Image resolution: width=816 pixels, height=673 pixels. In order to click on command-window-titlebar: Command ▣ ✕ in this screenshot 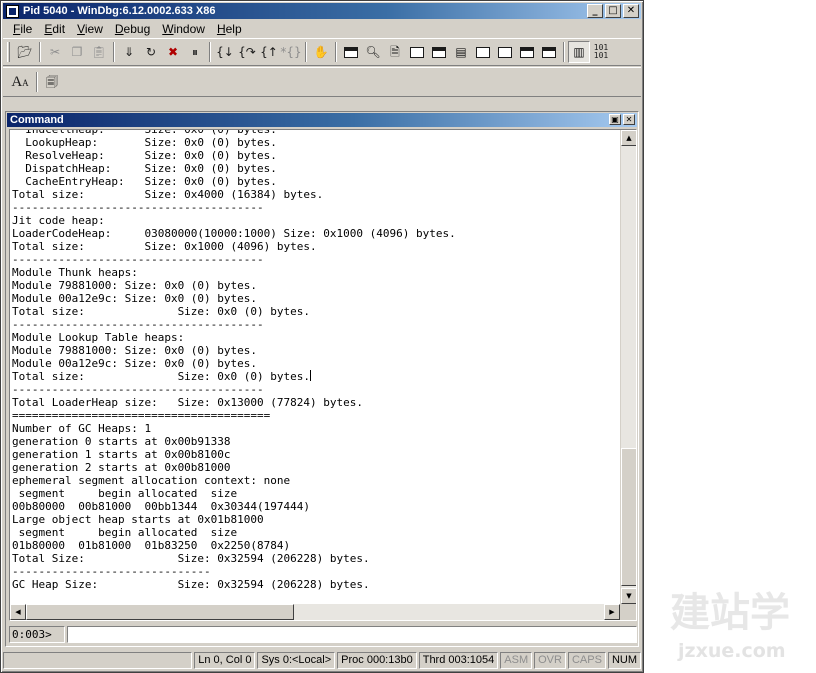, I will do `click(322, 120)`.